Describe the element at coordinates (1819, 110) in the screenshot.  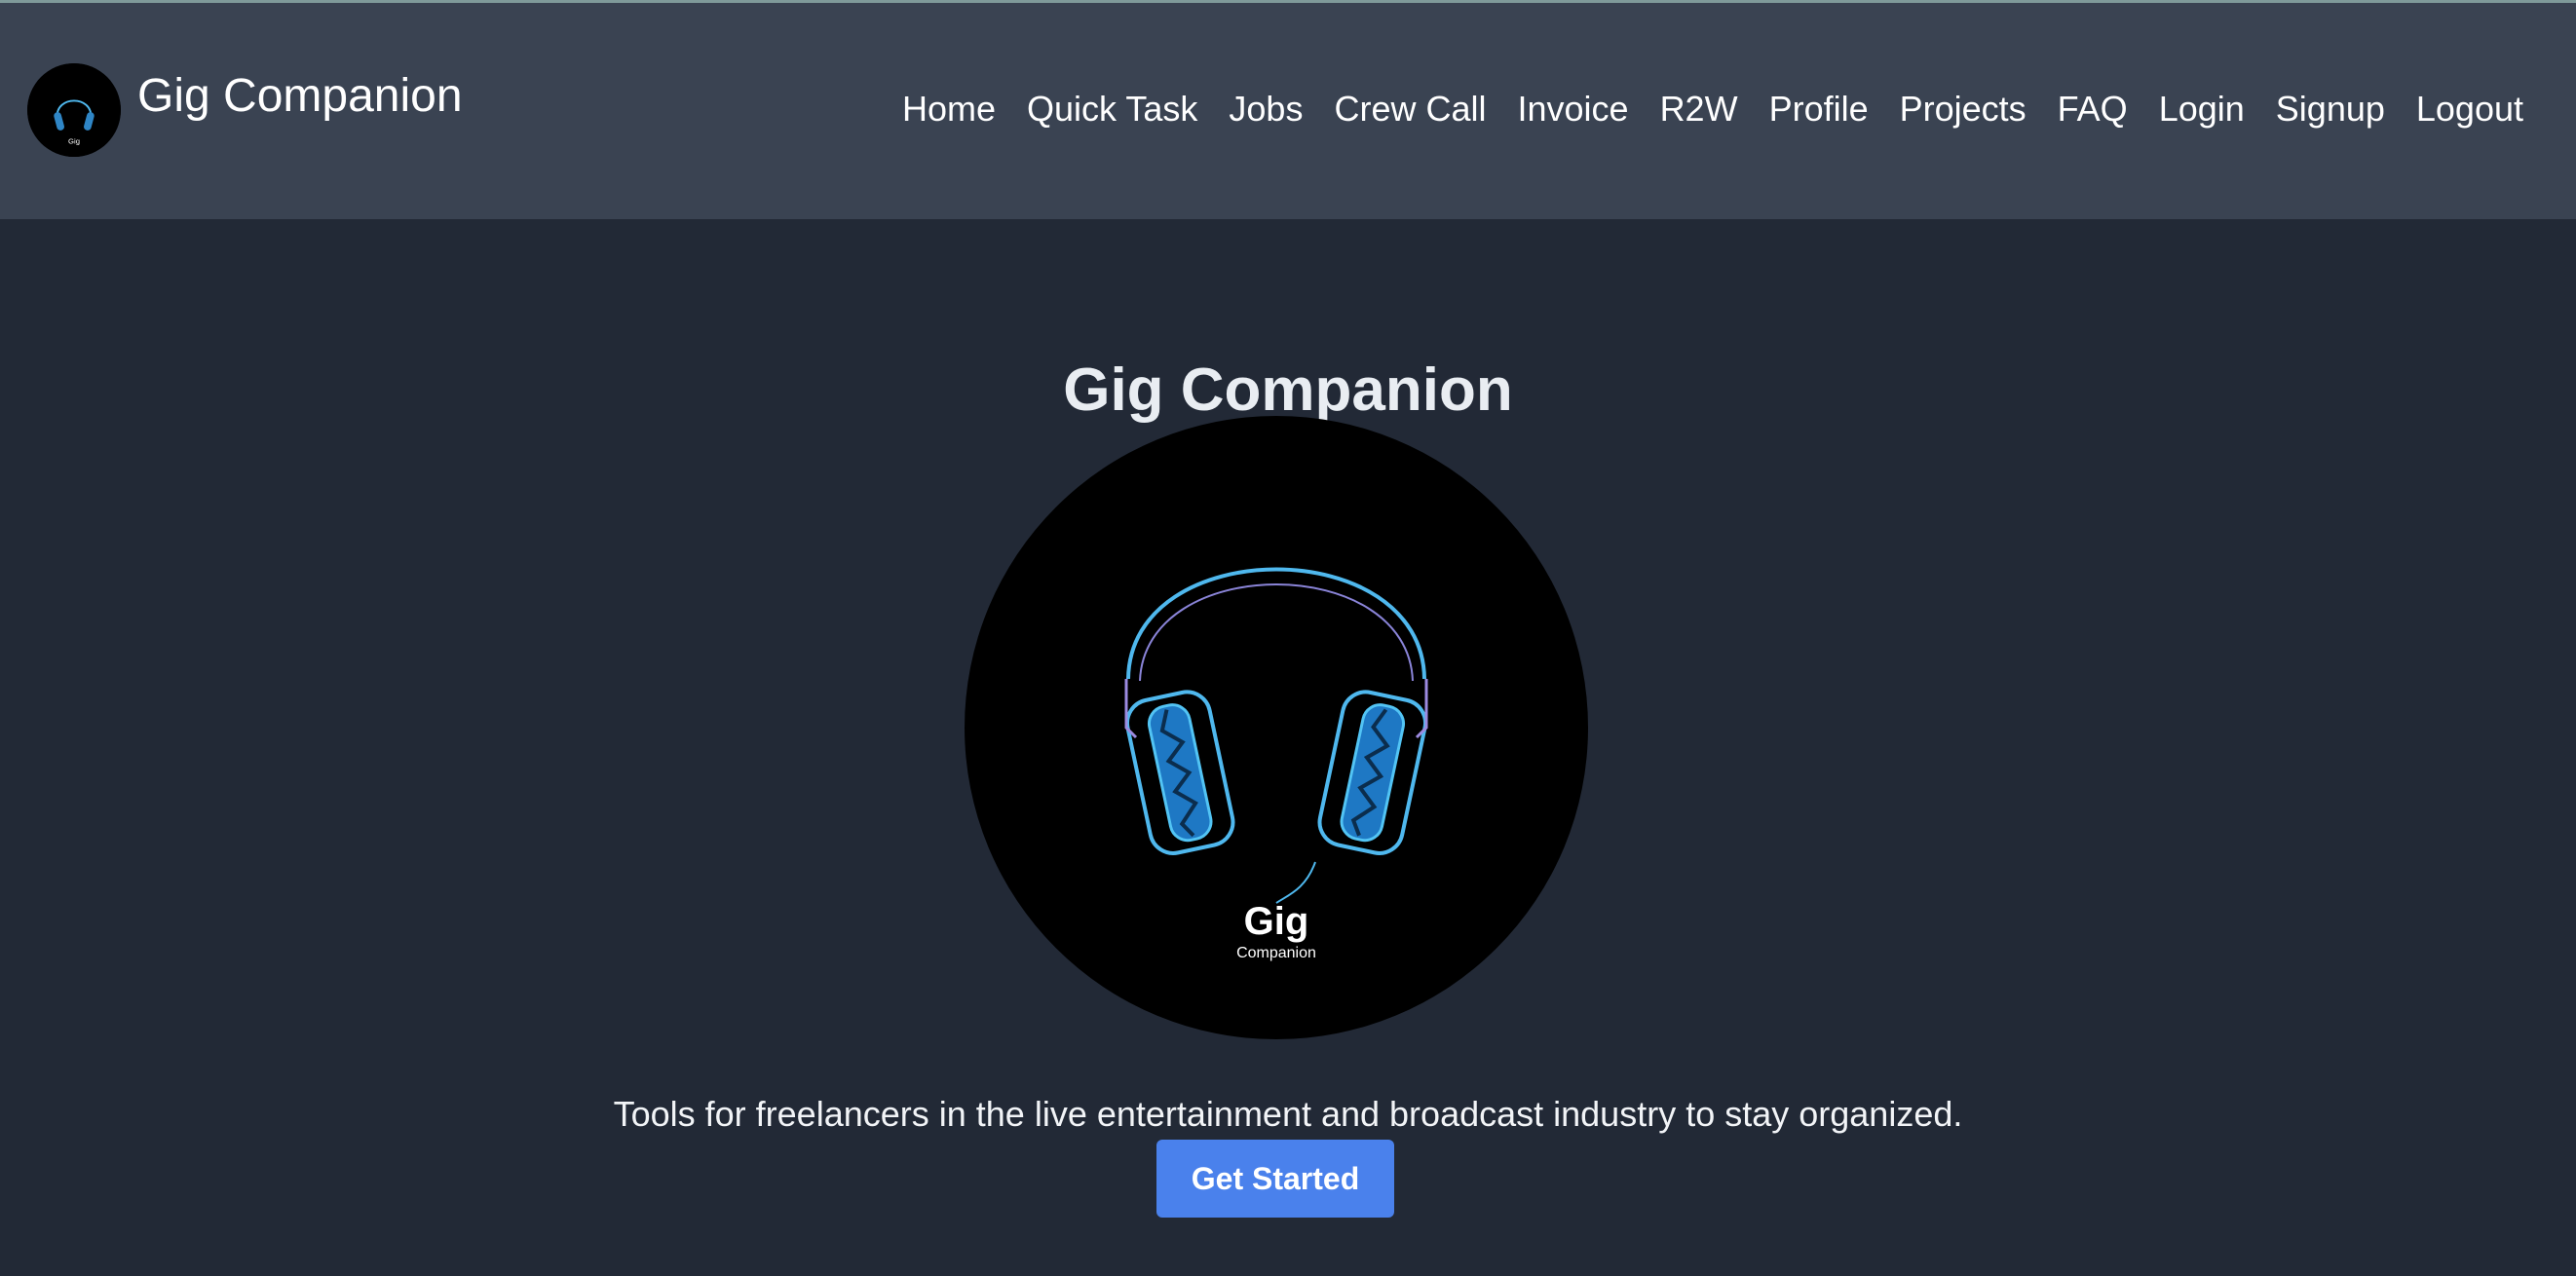
I see `nav-profile: Profile` at that location.